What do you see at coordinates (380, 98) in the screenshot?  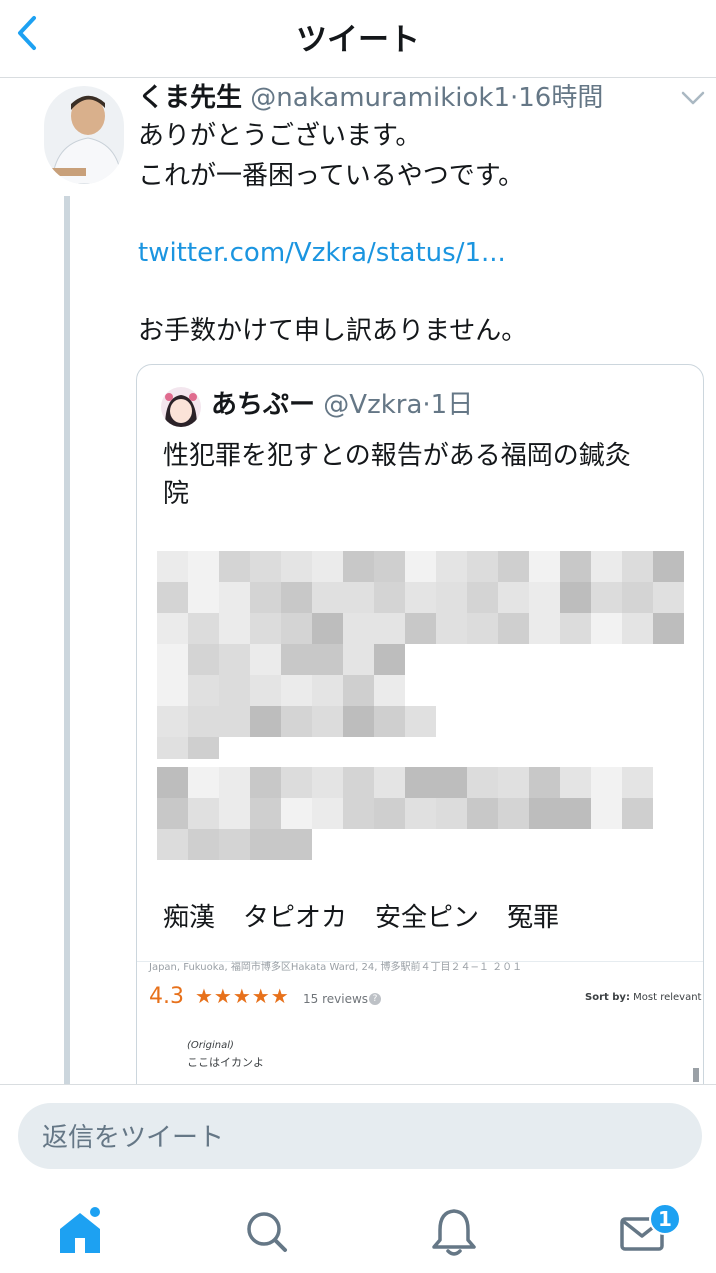 I see `author-handle: @nakamuramikiok1` at bounding box center [380, 98].